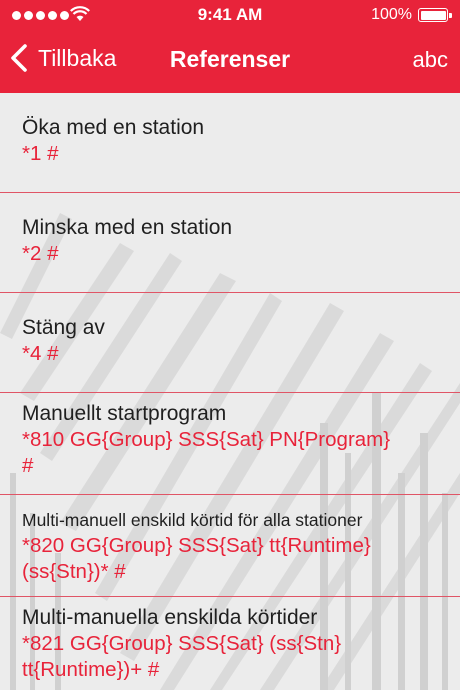 This screenshot has width=460, height=690. Describe the element at coordinates (230, 143) in the screenshot. I see `list-item: Öka med en station *1 #` at that location.